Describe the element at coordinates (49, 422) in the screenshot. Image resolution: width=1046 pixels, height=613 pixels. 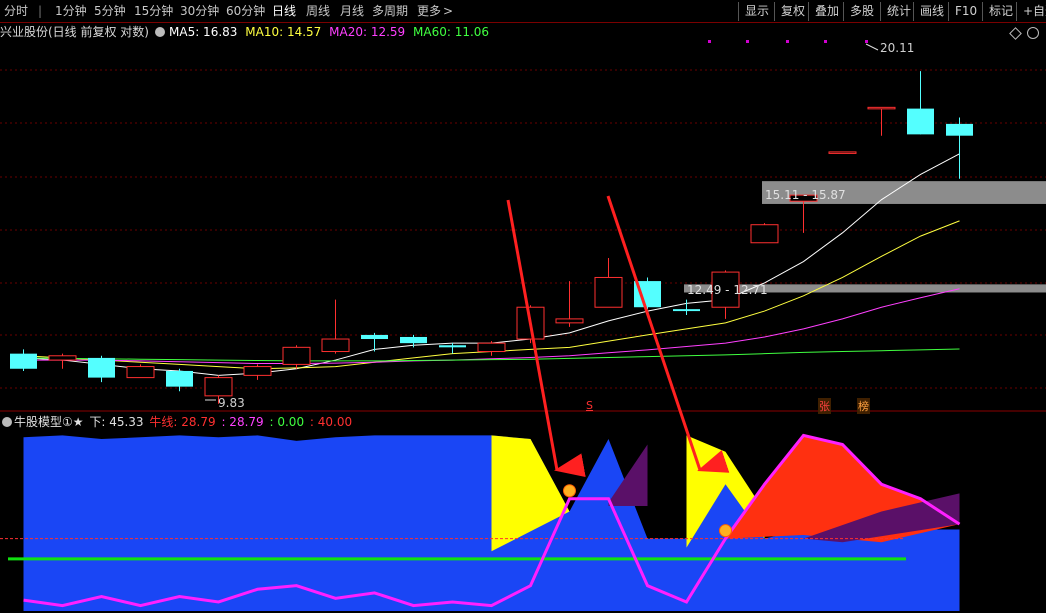
I see `indicator-title: 牛股模型①★` at that location.